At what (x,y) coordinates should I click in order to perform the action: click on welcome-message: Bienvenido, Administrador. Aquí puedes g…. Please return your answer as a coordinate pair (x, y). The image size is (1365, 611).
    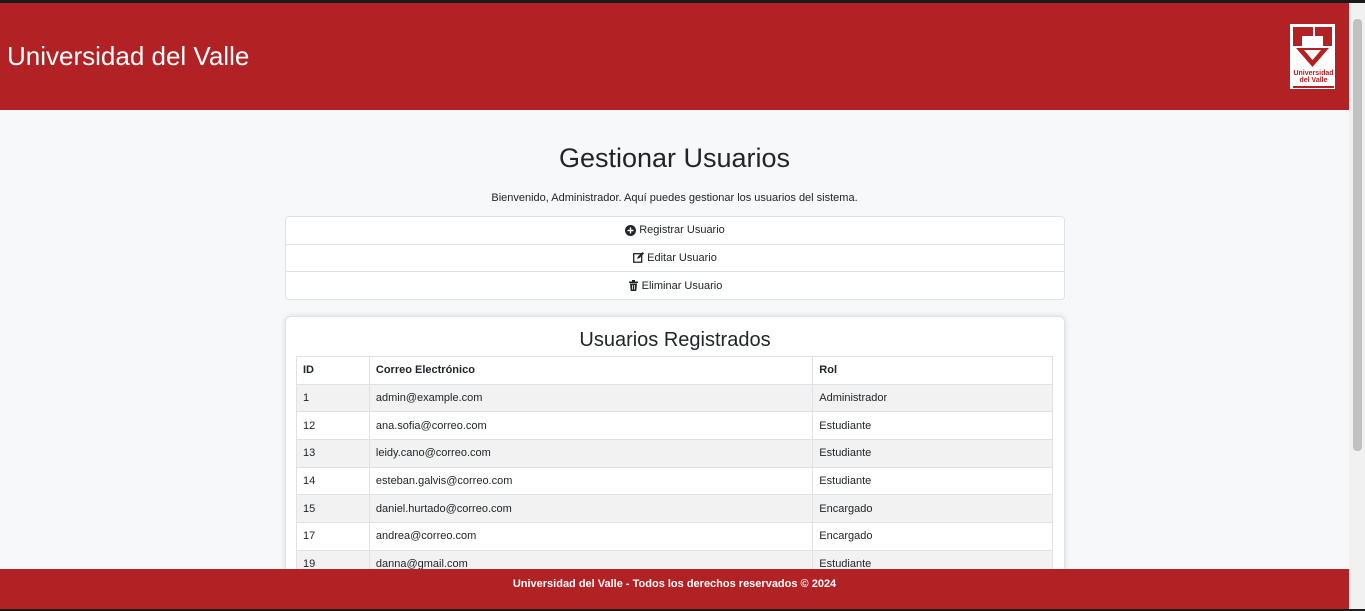
    Looking at the image, I should click on (674, 198).